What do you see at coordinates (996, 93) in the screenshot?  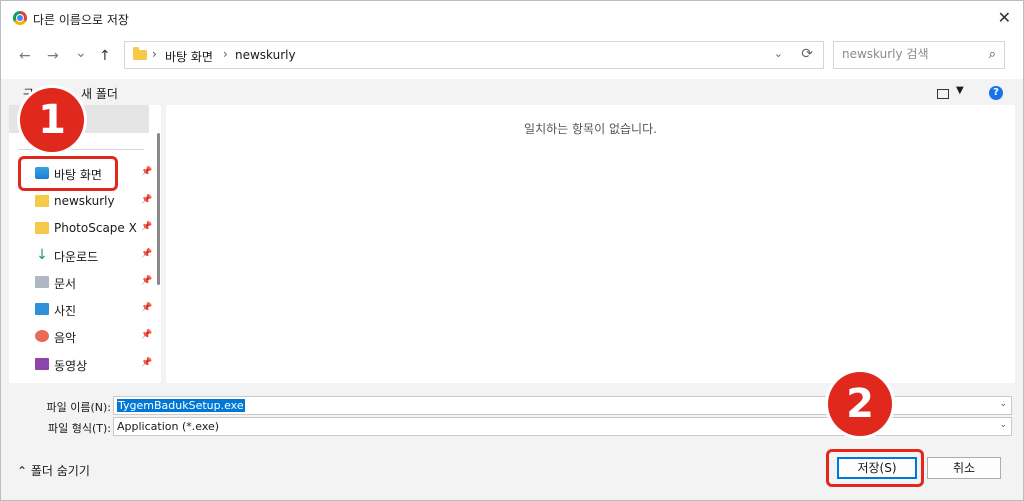 I see `help-icon: ?` at bounding box center [996, 93].